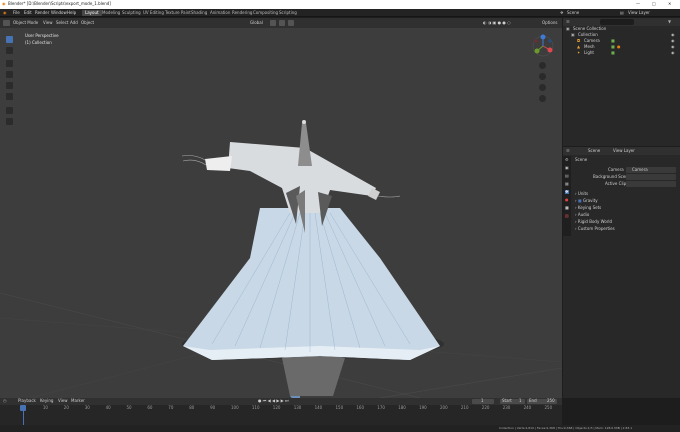 The height and width of the screenshot is (432, 680). Describe the element at coordinates (483, 401) in the screenshot. I see `current-frame-field: 1` at that location.